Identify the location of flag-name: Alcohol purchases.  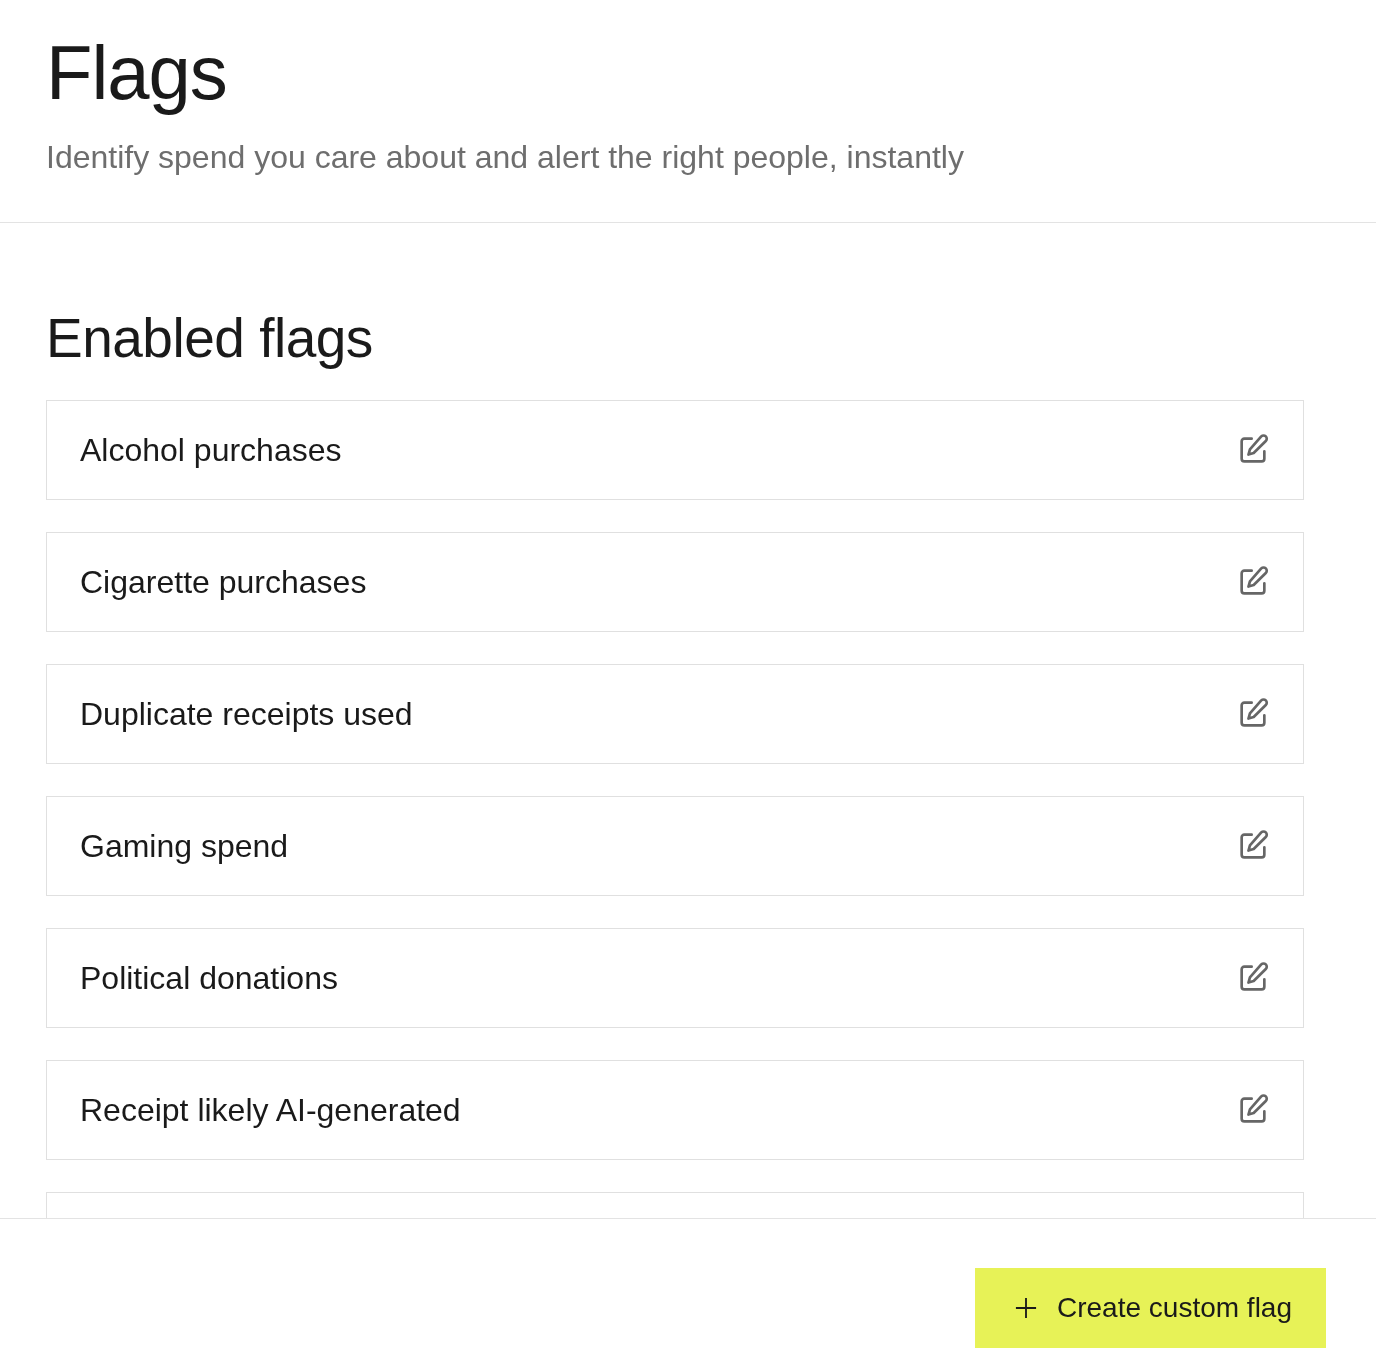
(211, 450).